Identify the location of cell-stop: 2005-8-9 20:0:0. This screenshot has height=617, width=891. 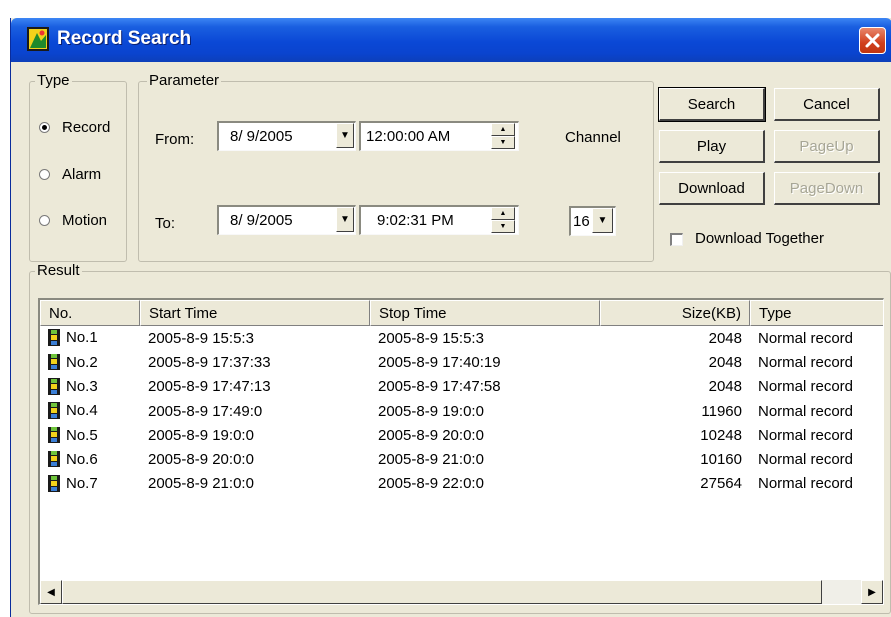
(431, 435).